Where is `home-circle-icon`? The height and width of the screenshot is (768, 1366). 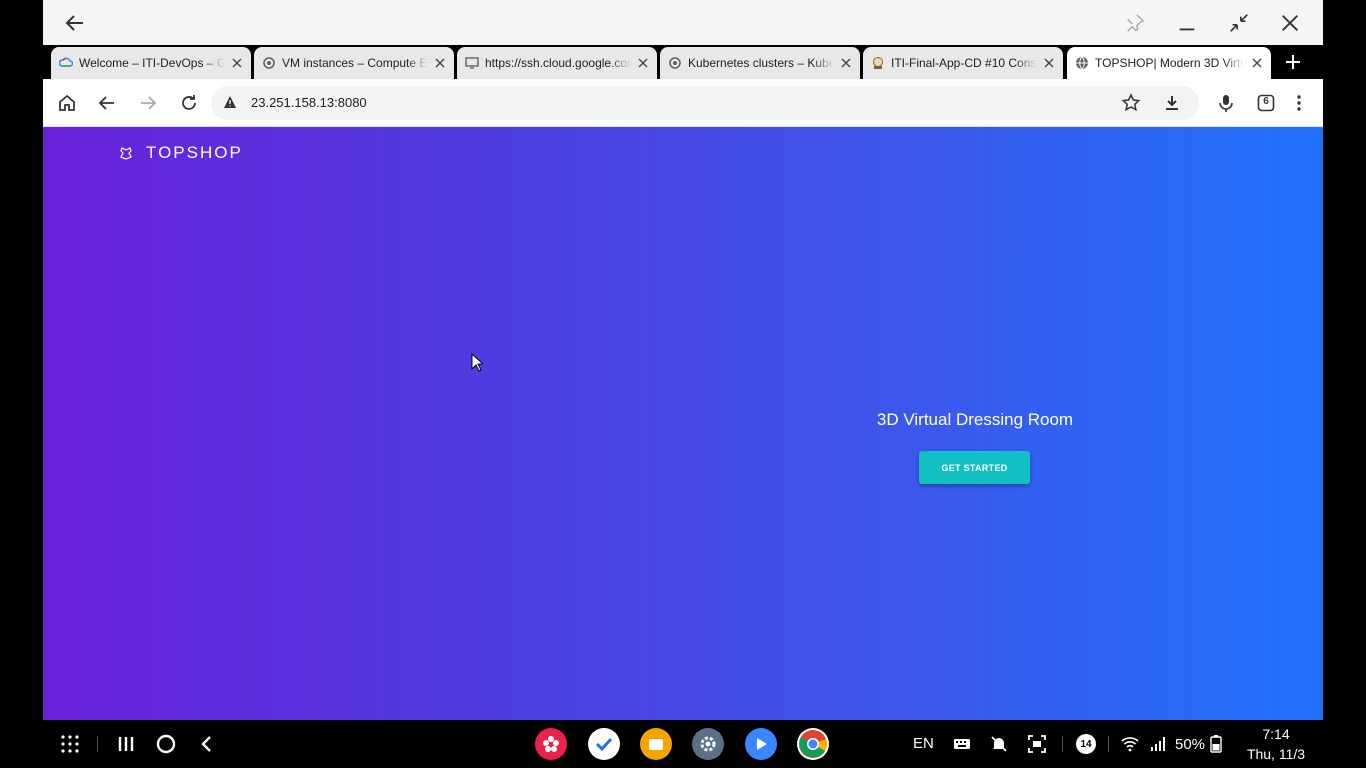 home-circle-icon is located at coordinates (166, 744).